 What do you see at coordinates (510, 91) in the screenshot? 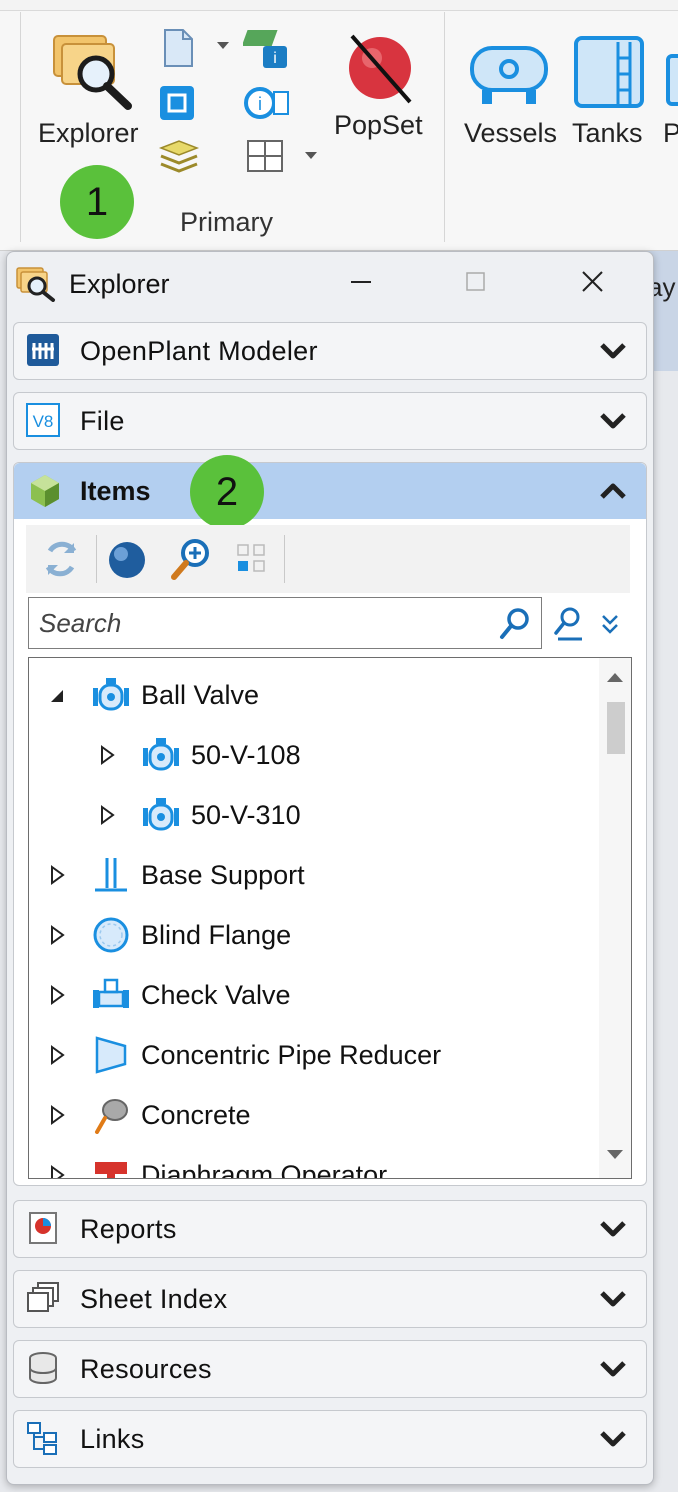
I see `vessels-ribbon-button: Vessels` at bounding box center [510, 91].